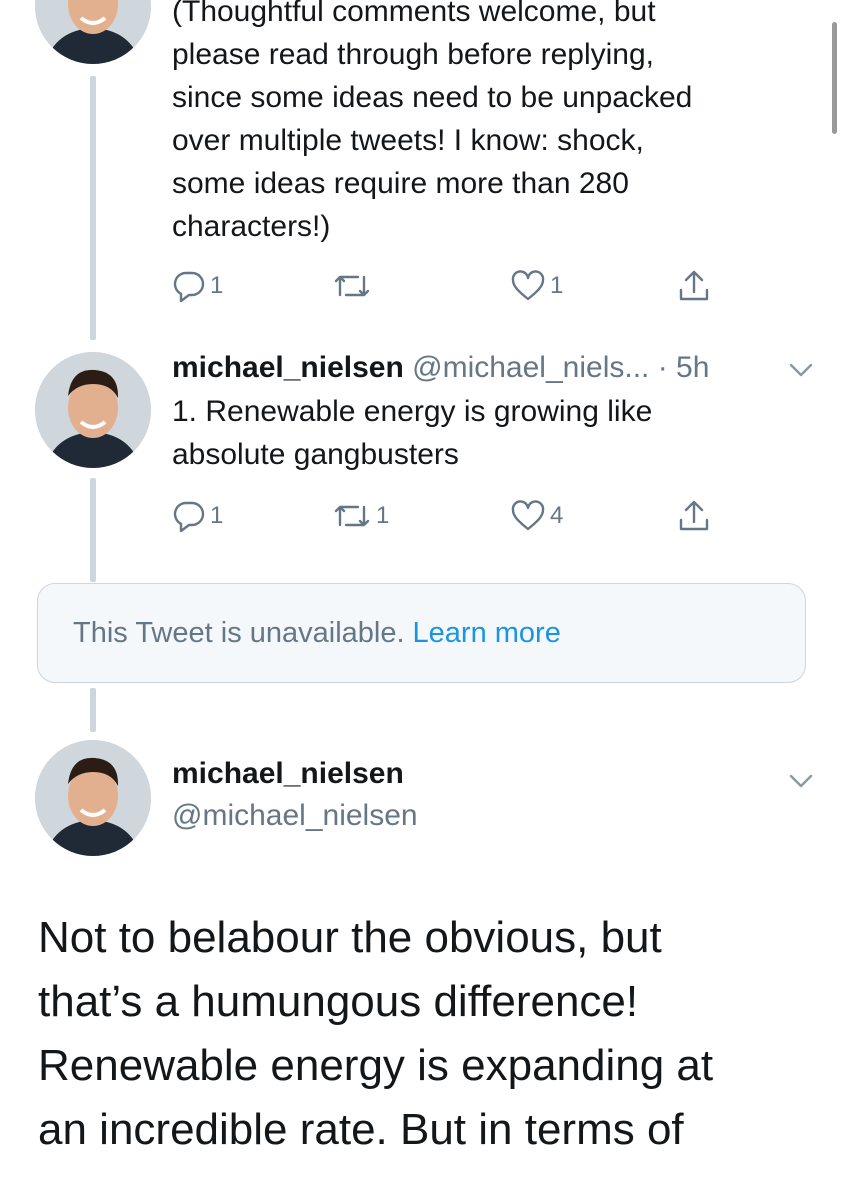 The image size is (844, 1200). I want to click on tweet-header: michael_nielsen @michael_niels... · 5h, so click(440, 368).